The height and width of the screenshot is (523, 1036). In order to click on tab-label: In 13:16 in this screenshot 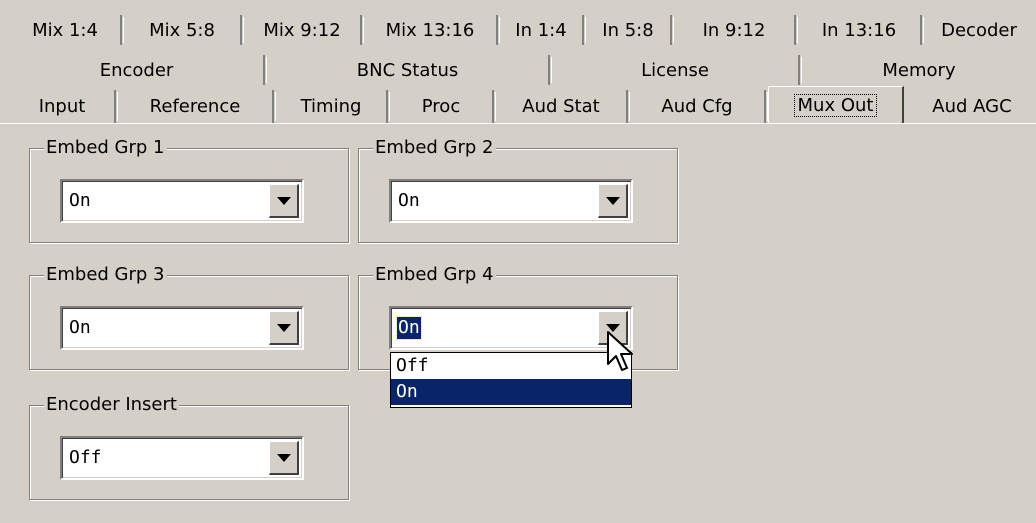, I will do `click(859, 30)`.